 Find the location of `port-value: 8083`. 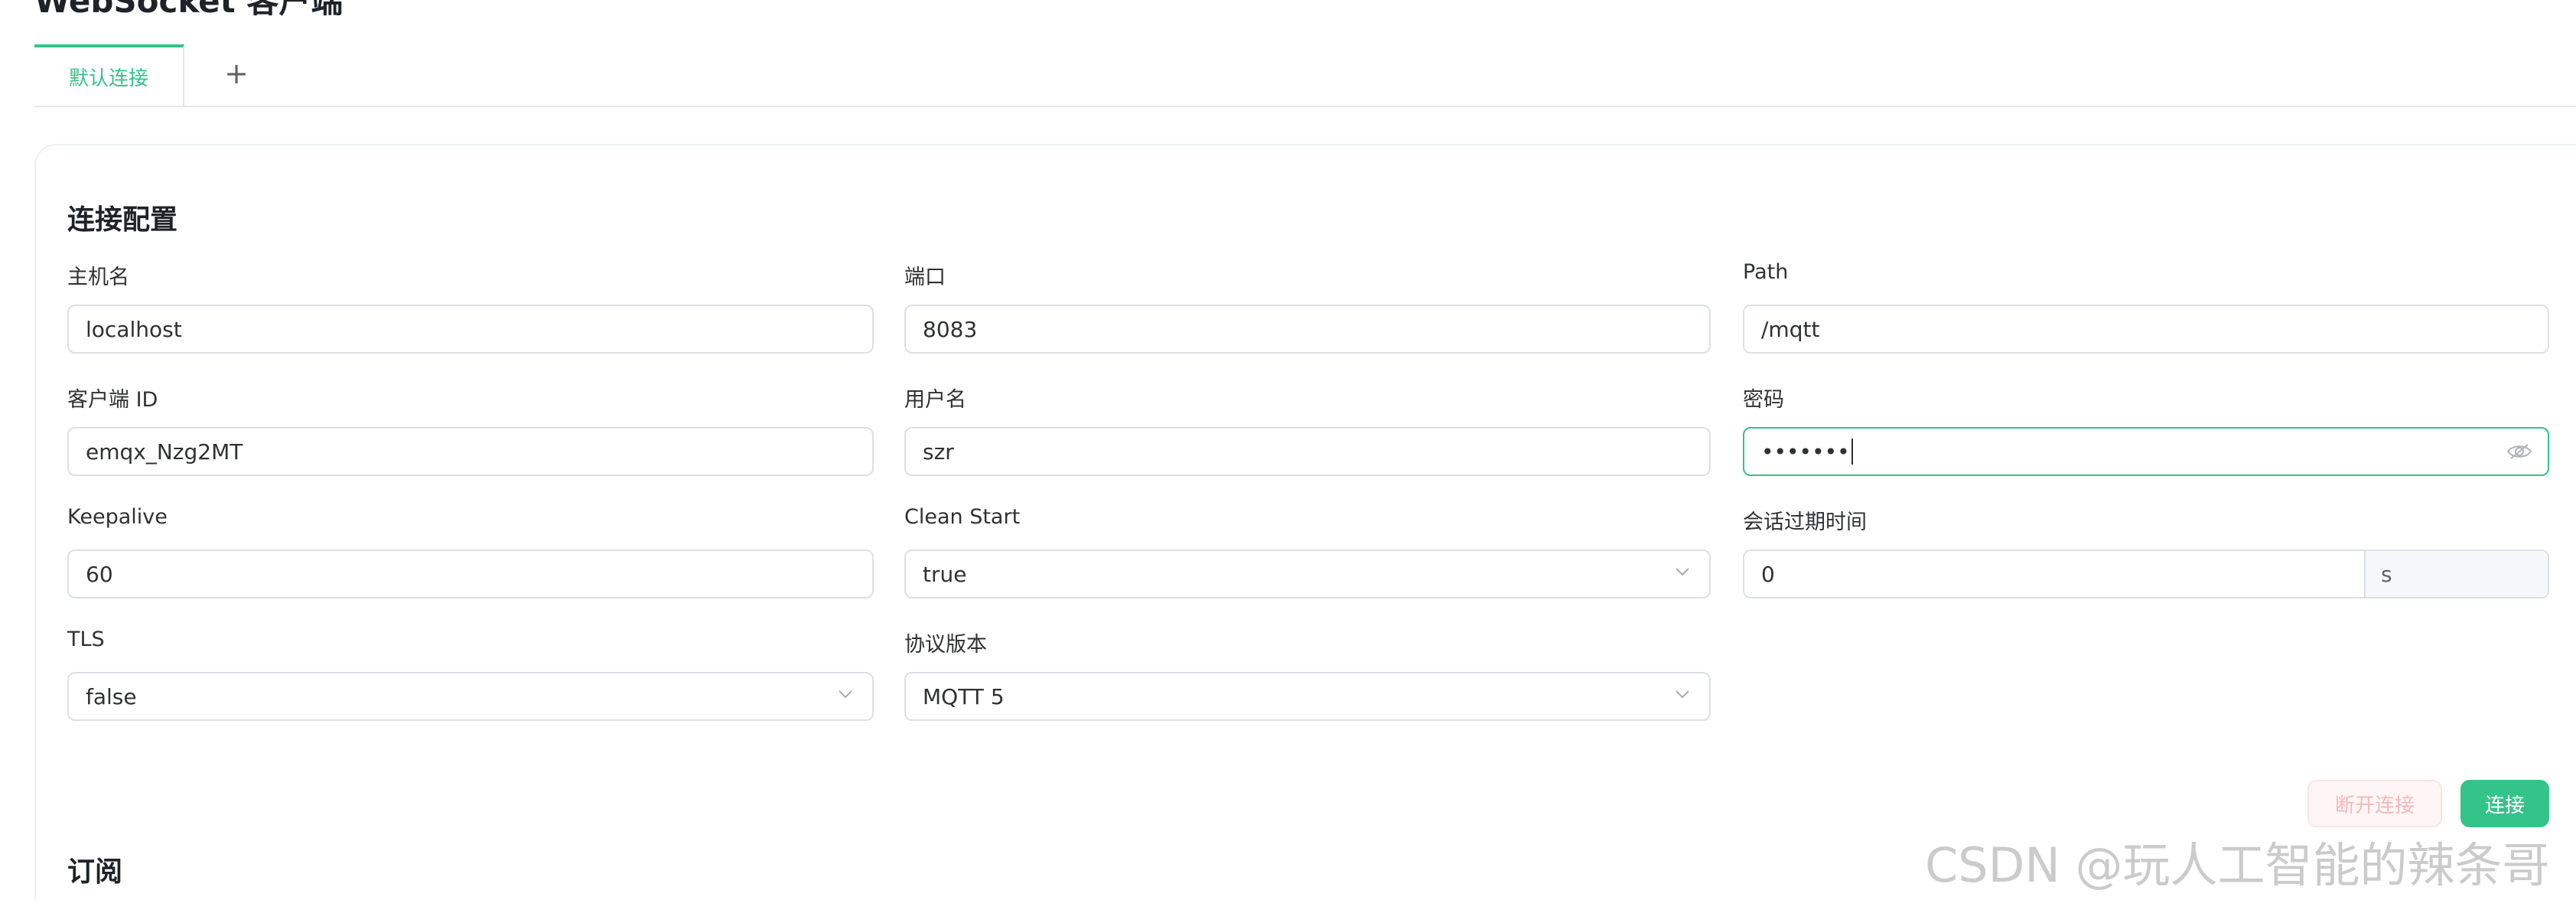

port-value: 8083 is located at coordinates (950, 329).